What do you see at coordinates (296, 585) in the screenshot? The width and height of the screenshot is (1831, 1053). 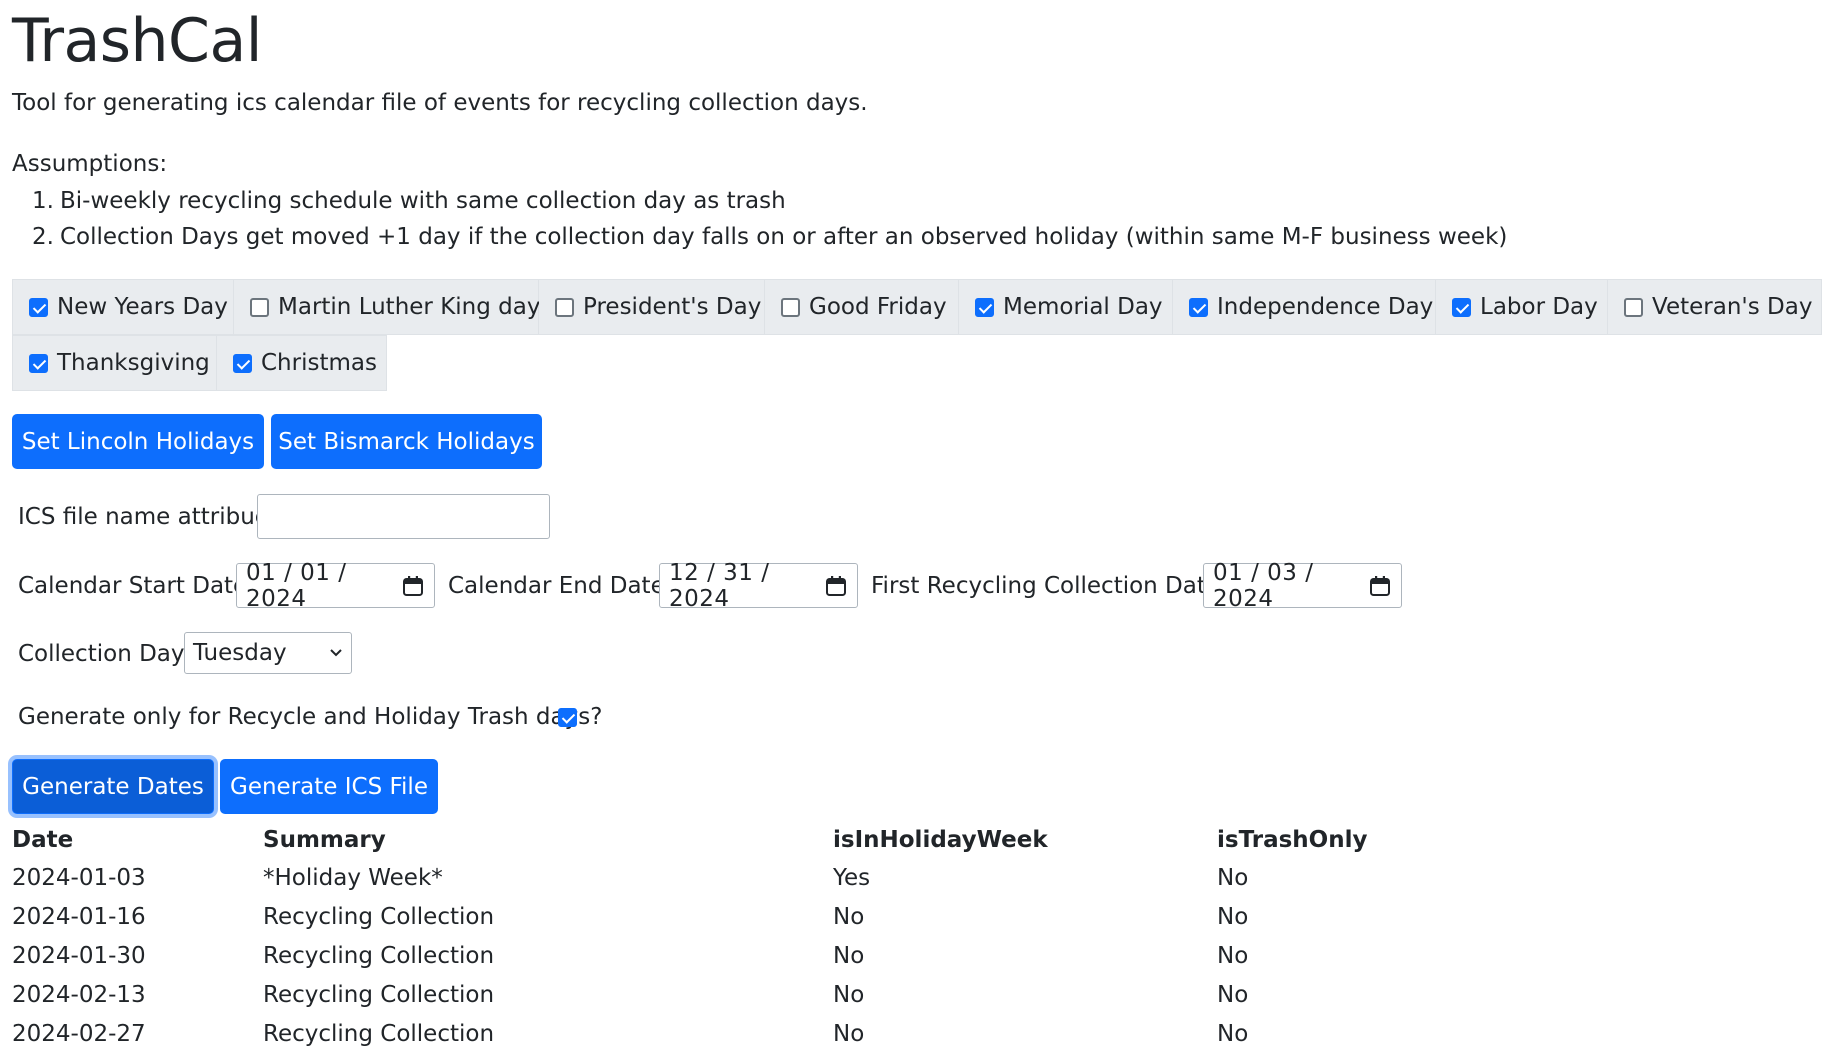 I see `start-date-value: 01 / 01 / 2024` at bounding box center [296, 585].